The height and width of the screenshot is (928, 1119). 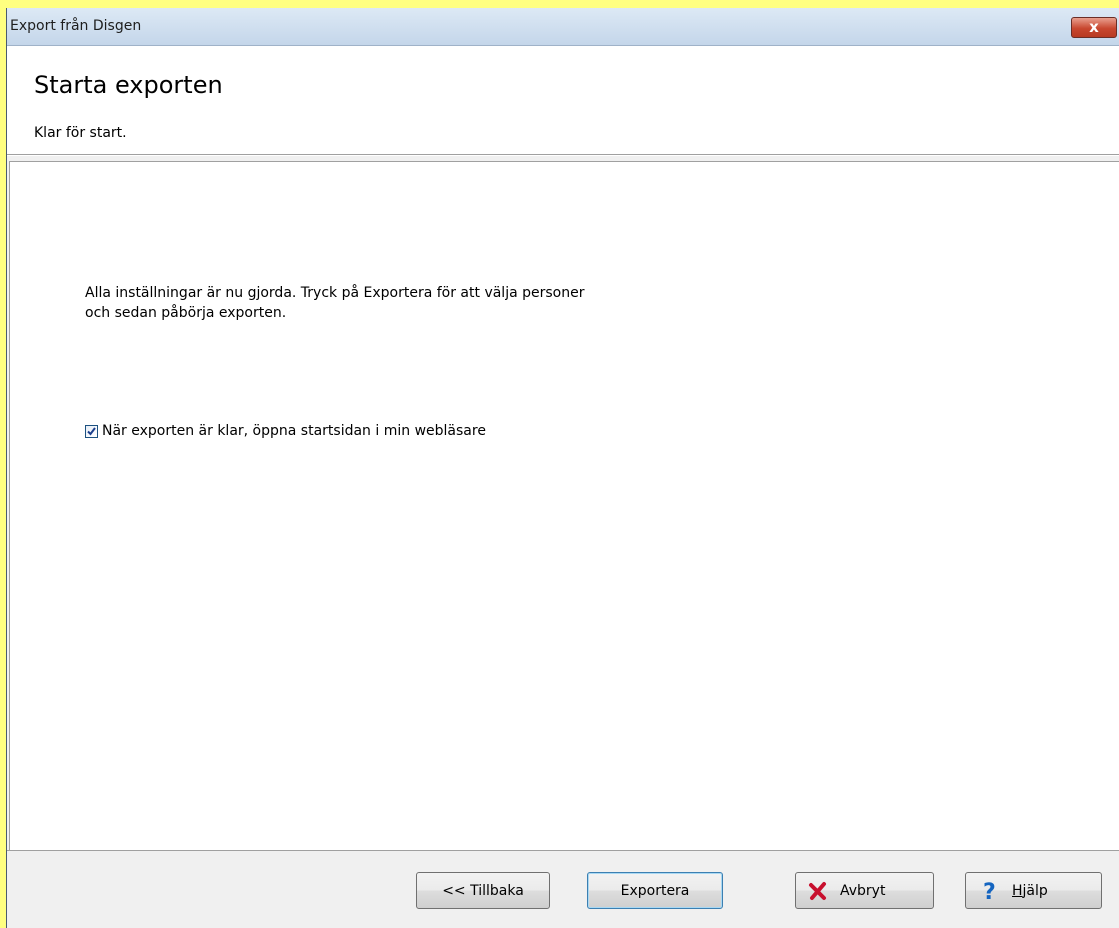 I want to click on back-button: << Tillbaka, so click(x=483, y=890).